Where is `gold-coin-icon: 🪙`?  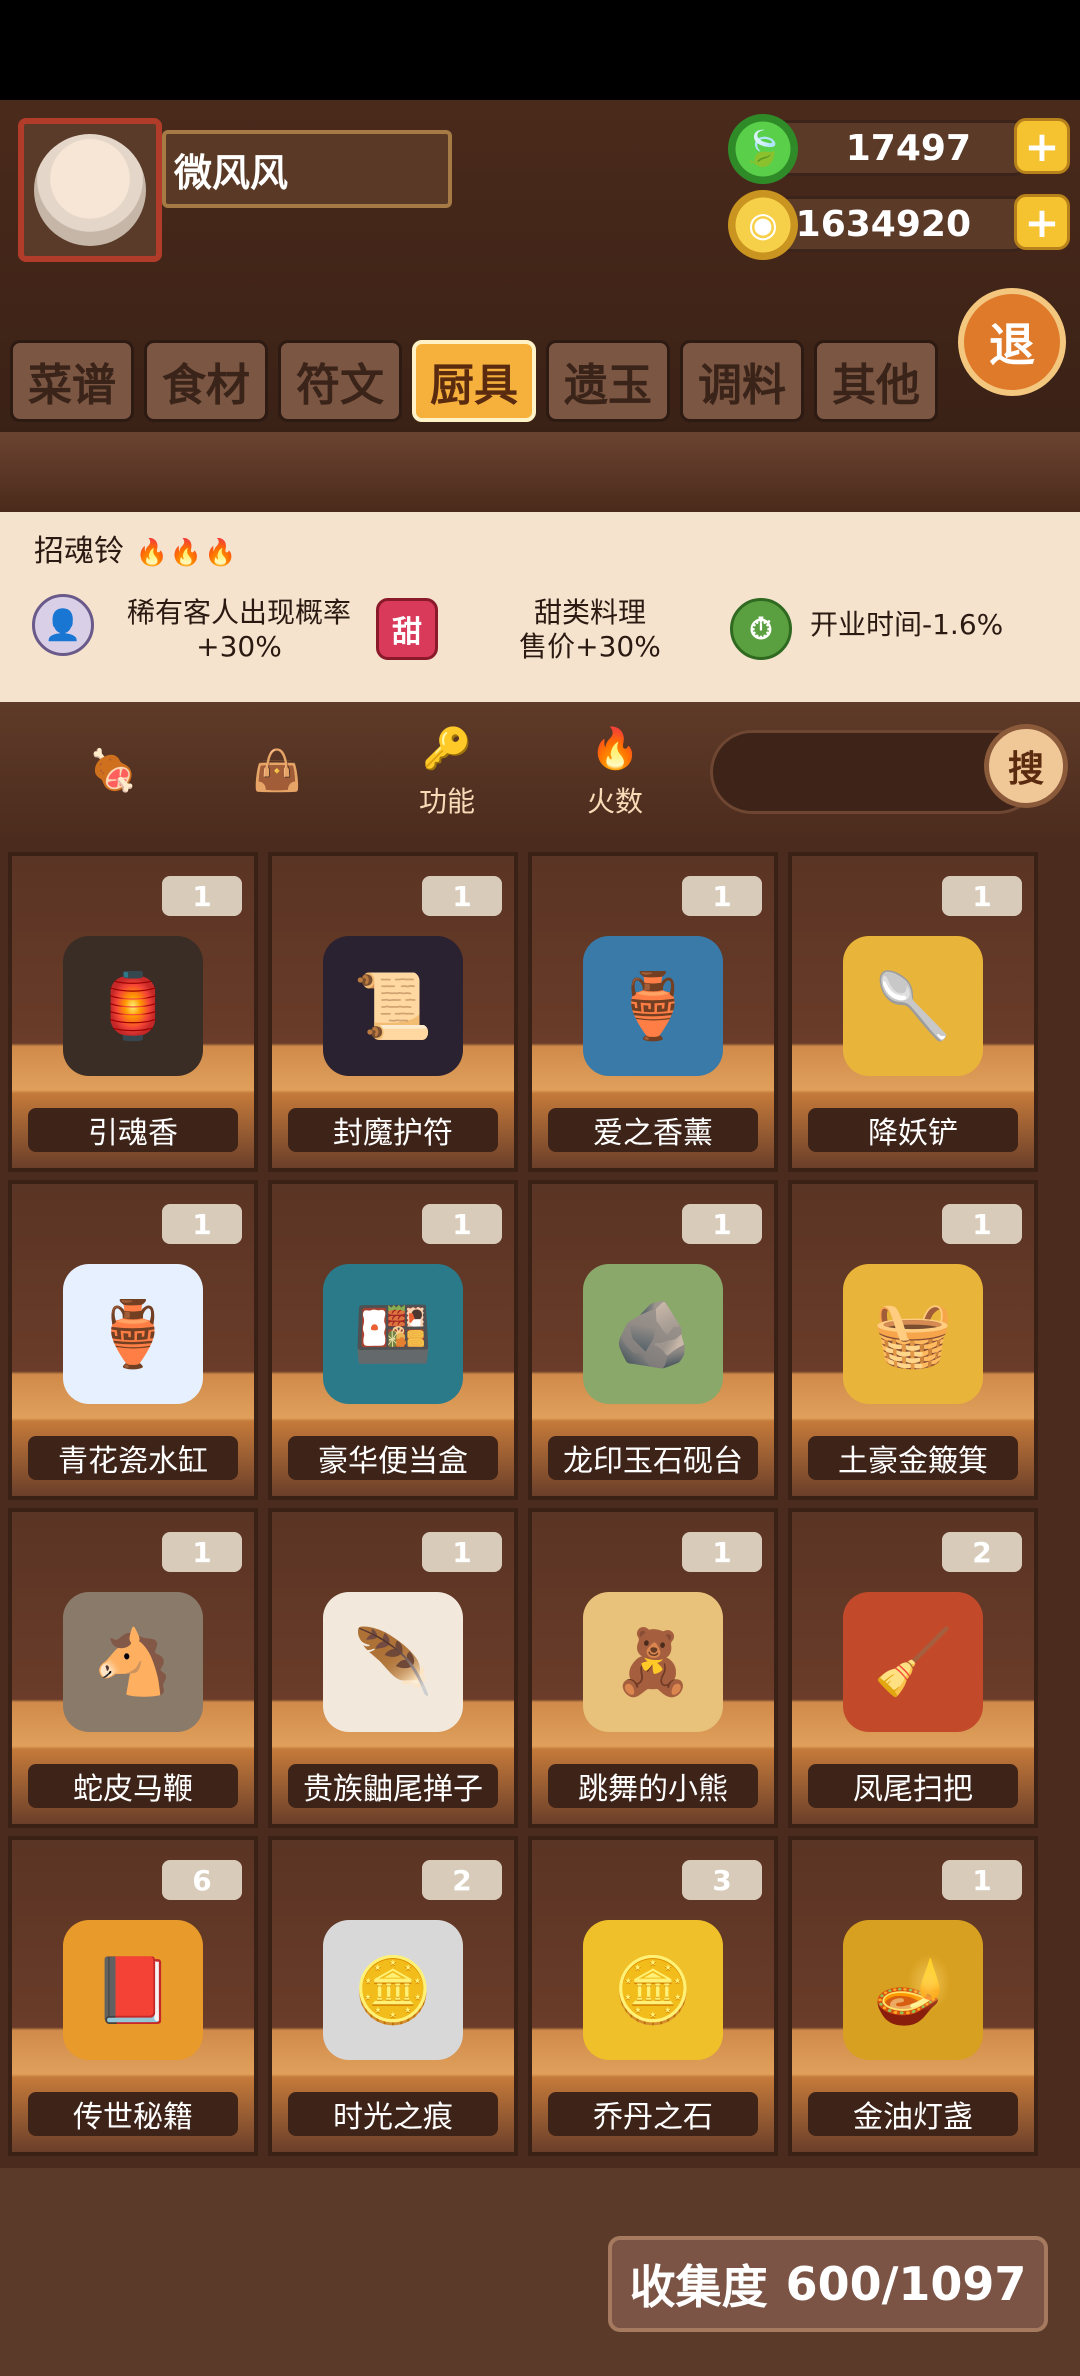 gold-coin-icon: 🪙 is located at coordinates (653, 1990).